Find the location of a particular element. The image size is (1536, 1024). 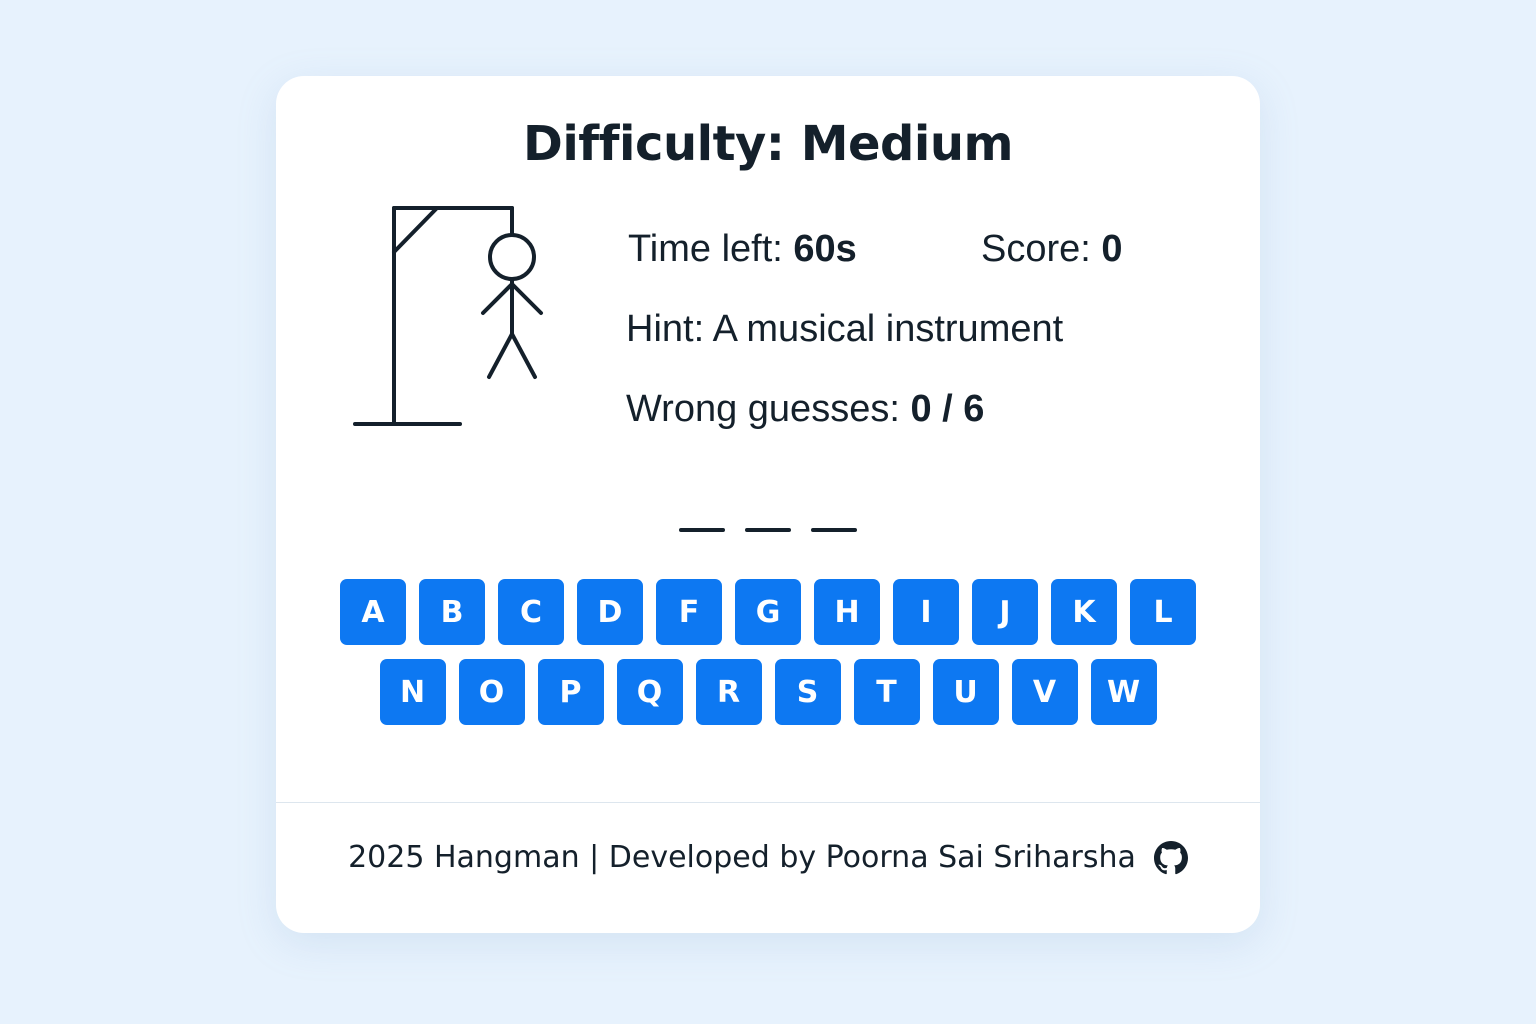

key-w: W is located at coordinates (1123, 692).